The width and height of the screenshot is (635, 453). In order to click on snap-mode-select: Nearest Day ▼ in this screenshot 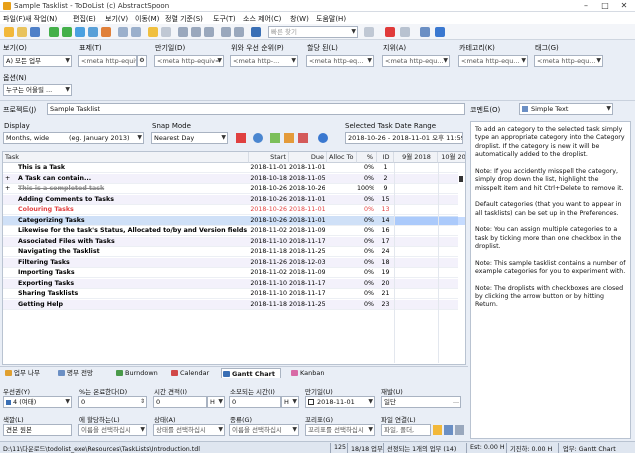, I will do `click(189, 138)`.